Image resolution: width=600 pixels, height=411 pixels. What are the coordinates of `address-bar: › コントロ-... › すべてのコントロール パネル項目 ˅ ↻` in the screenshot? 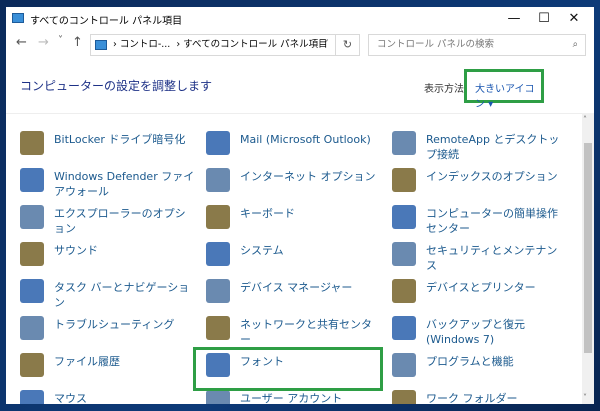 It's located at (225, 45).